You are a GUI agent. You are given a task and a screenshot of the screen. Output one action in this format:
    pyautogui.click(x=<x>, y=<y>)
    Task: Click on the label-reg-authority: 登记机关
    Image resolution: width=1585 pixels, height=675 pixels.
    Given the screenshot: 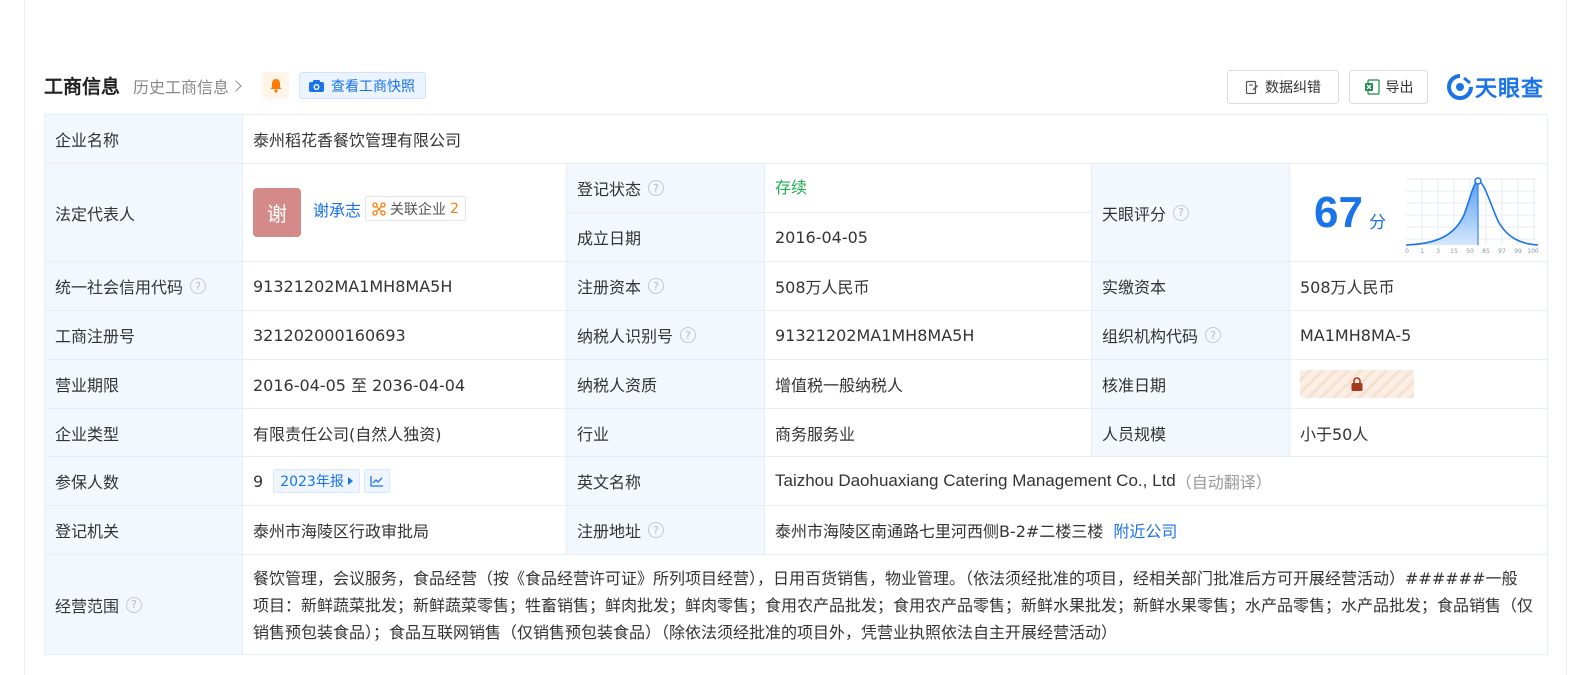 What is the action you would take?
    pyautogui.click(x=144, y=530)
    